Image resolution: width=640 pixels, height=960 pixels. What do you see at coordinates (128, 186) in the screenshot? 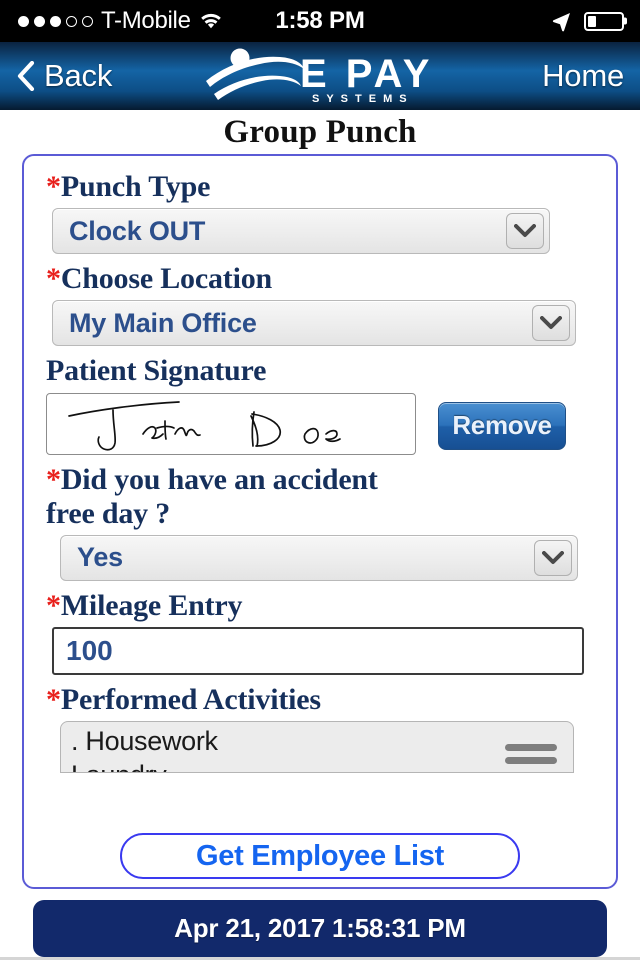
I see `punch-type-label: *Punch Type` at bounding box center [128, 186].